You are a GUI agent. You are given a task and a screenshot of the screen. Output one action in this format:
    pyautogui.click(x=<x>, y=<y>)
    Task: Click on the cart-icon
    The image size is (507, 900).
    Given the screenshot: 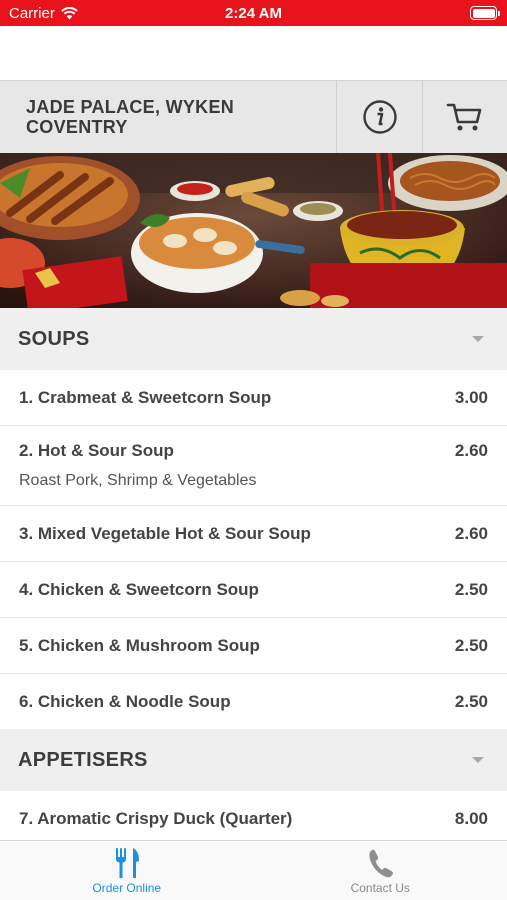 What is the action you would take?
    pyautogui.click(x=464, y=117)
    